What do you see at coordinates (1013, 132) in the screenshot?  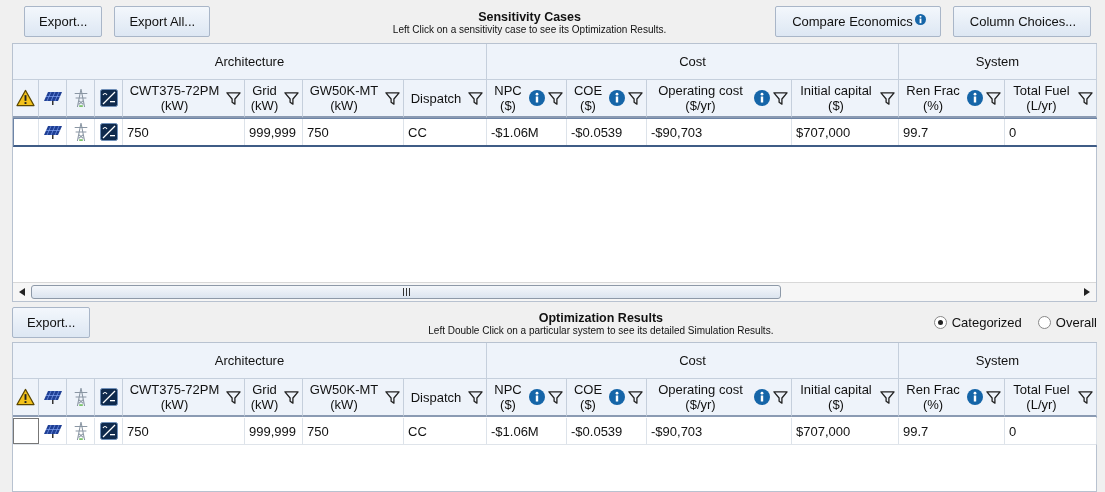 I see `table-cell: 0` at bounding box center [1013, 132].